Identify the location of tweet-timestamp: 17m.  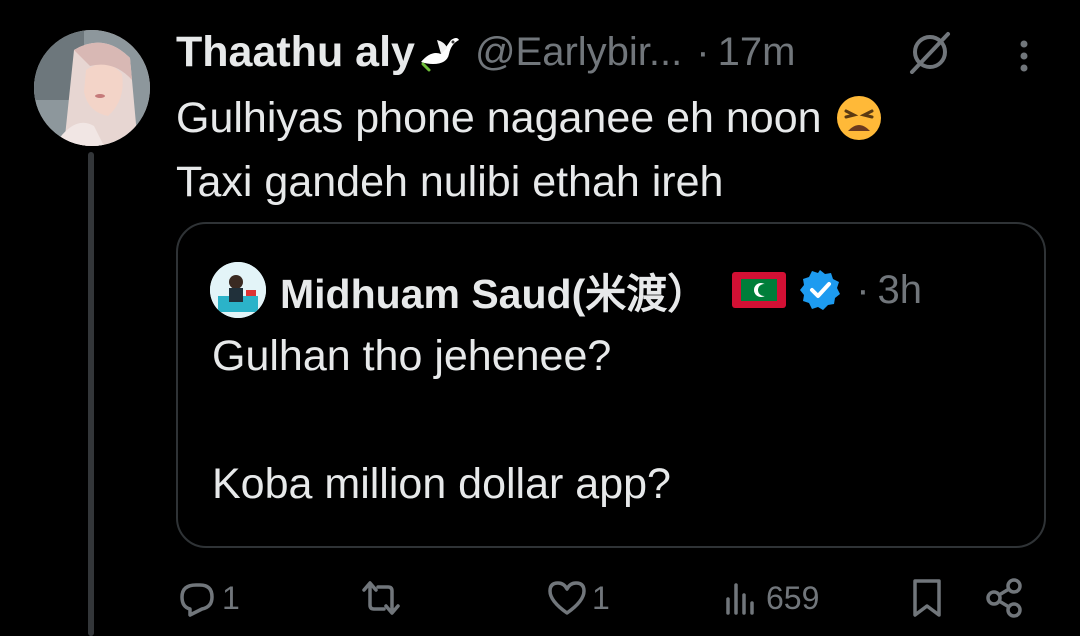
(757, 52).